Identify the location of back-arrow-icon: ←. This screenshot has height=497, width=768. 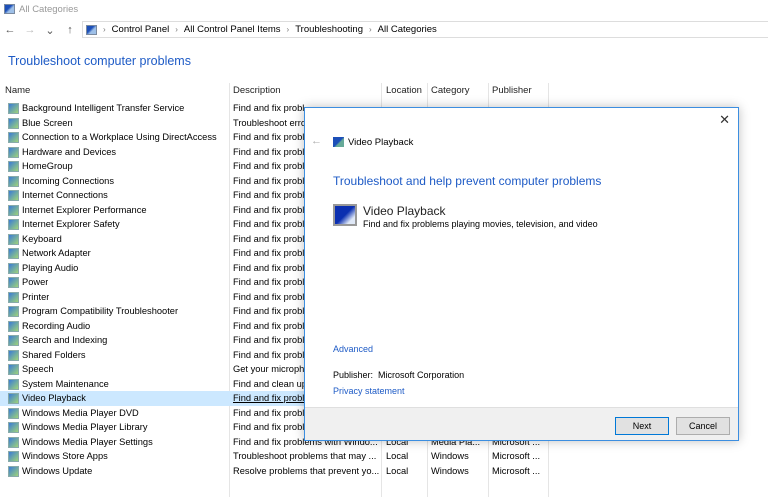
(316, 141).